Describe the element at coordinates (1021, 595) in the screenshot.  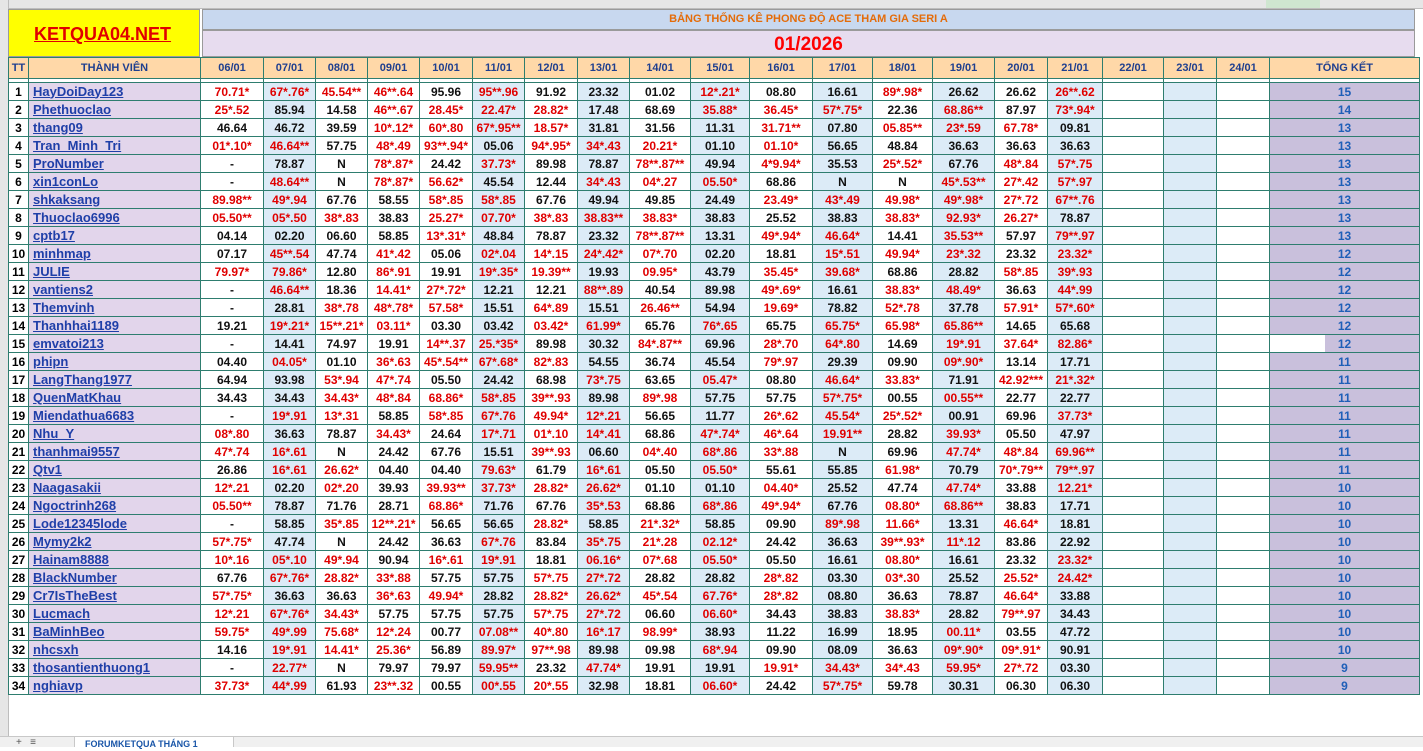
I see `result-cell: 46.64*` at that location.